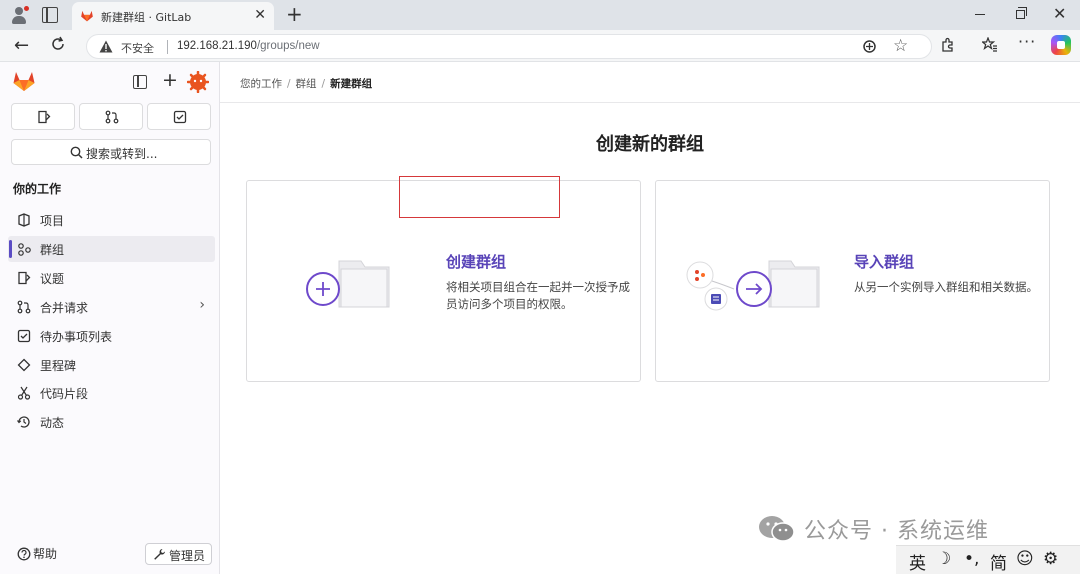  Describe the element at coordinates (111, 278) in the screenshot. I see `sidebar-item-issues: 议题` at that location.